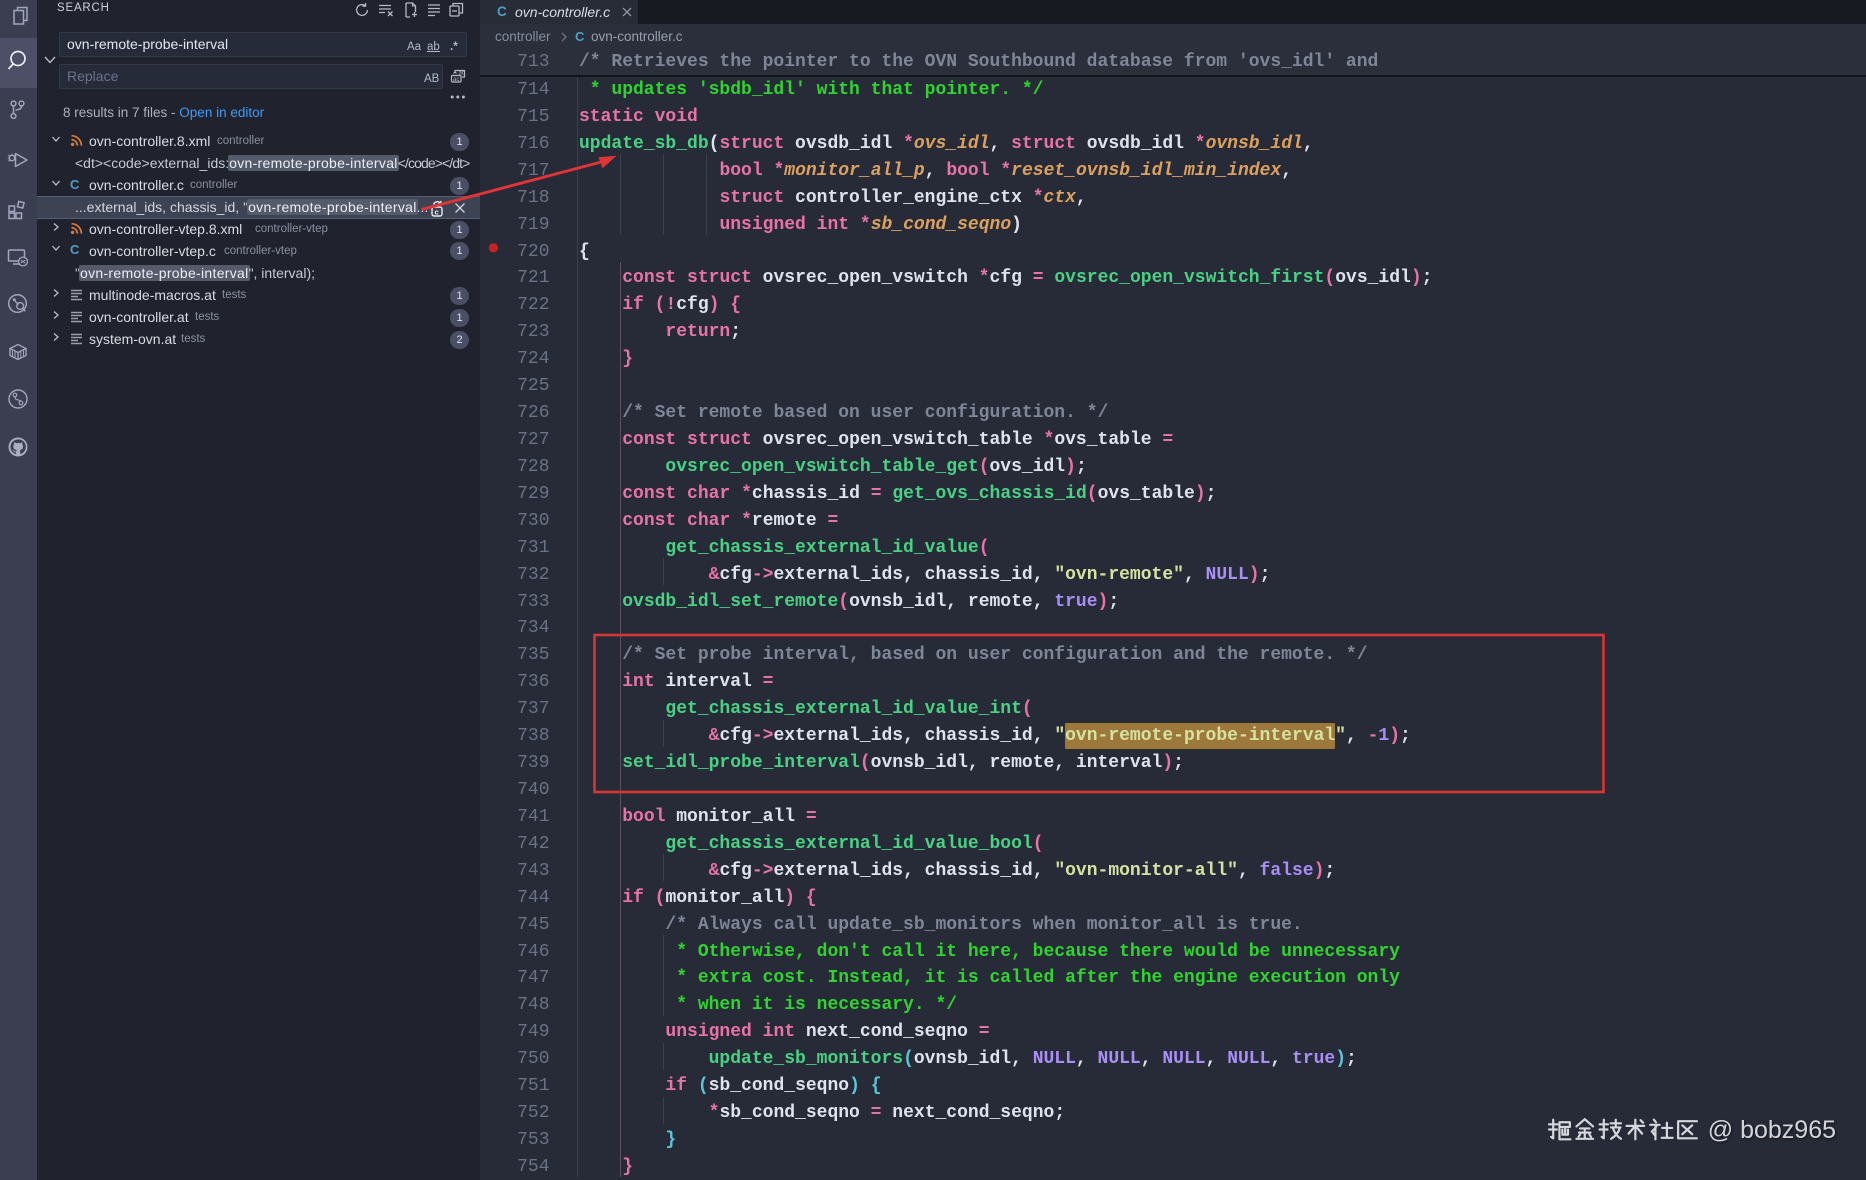 This screenshot has height=1180, width=1866. I want to click on svg-text: c, so click(437, 212).